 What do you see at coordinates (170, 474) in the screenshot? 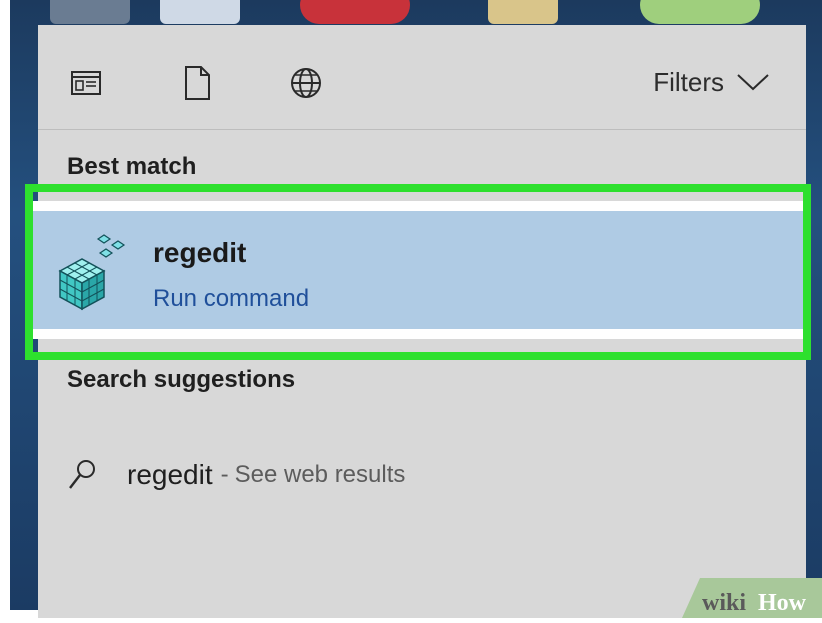
I see `suggestion-query: regedit` at bounding box center [170, 474].